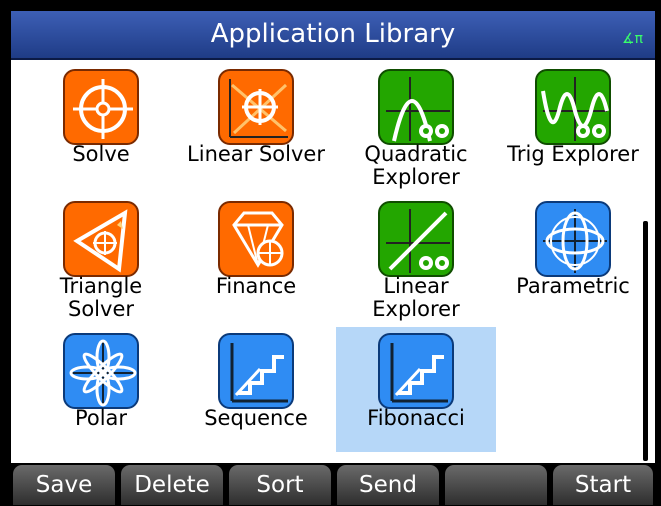  Describe the element at coordinates (573, 286) in the screenshot. I see `app-label: Parametric` at that location.